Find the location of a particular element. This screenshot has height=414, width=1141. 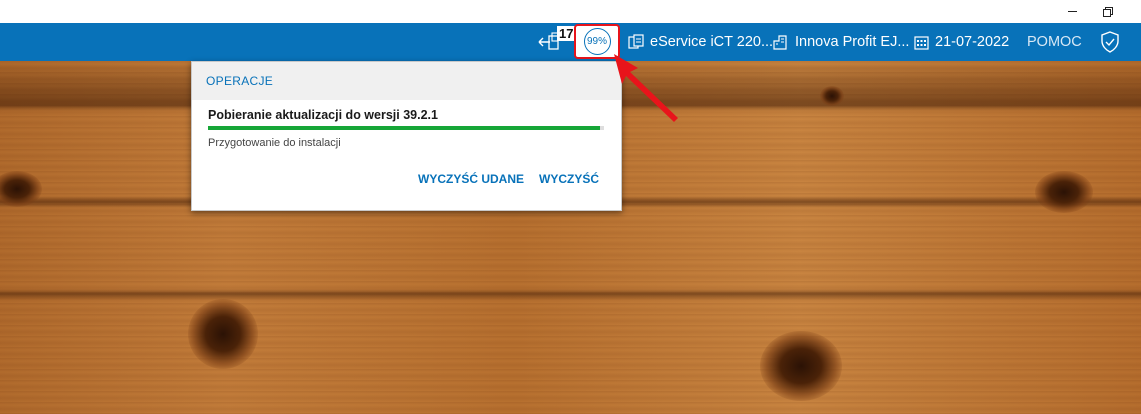

notification-count-badge: 17 is located at coordinates (566, 33).